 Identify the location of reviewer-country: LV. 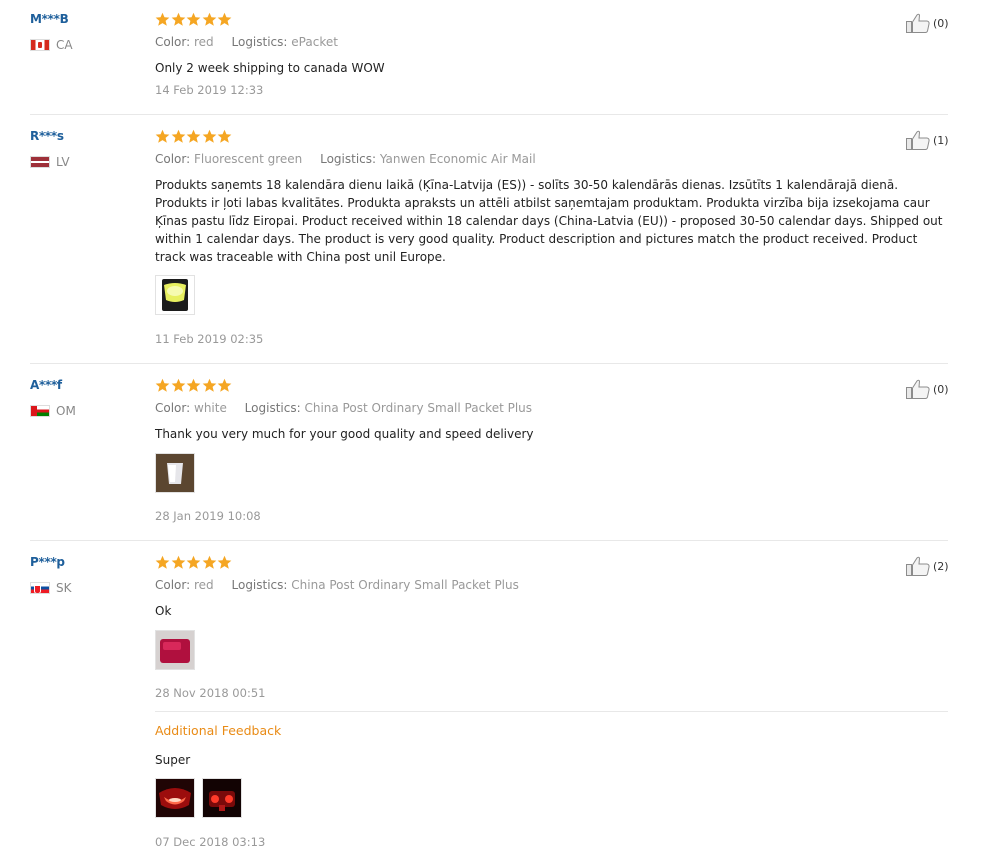
(50, 162).